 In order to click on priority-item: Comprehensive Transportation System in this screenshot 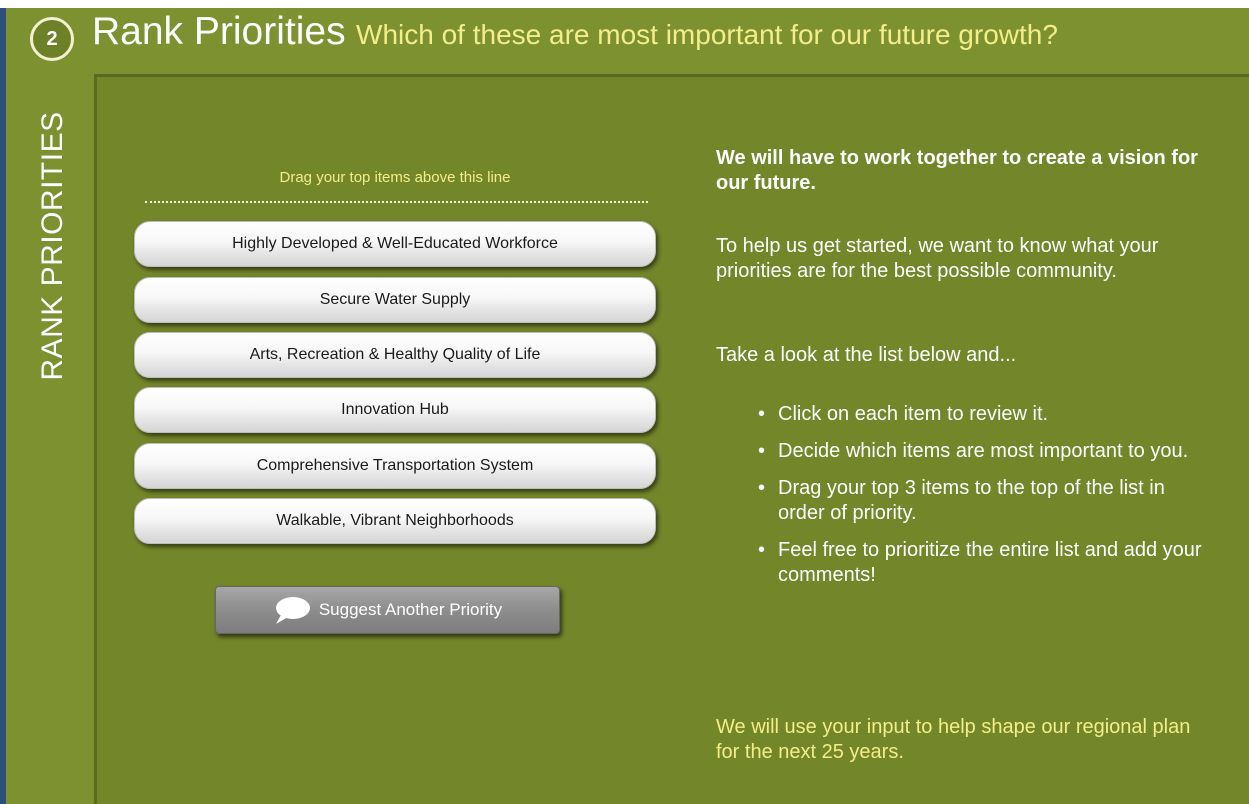, I will do `click(395, 466)`.